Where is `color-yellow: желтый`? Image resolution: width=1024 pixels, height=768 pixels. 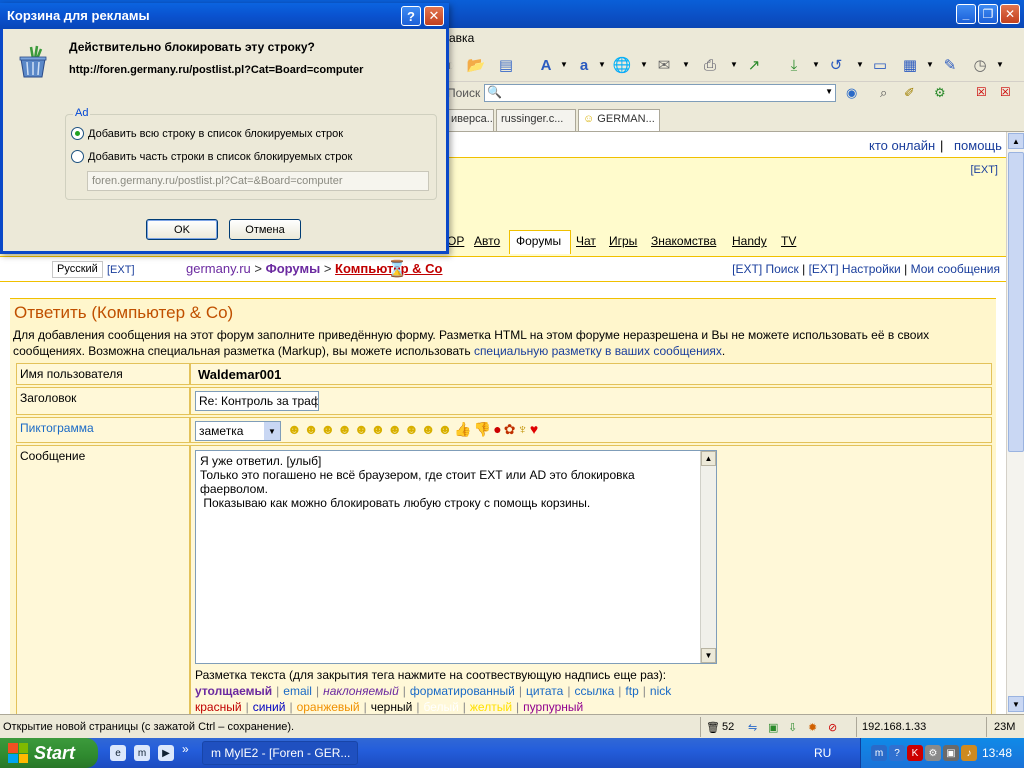 color-yellow: желтый is located at coordinates (491, 707).